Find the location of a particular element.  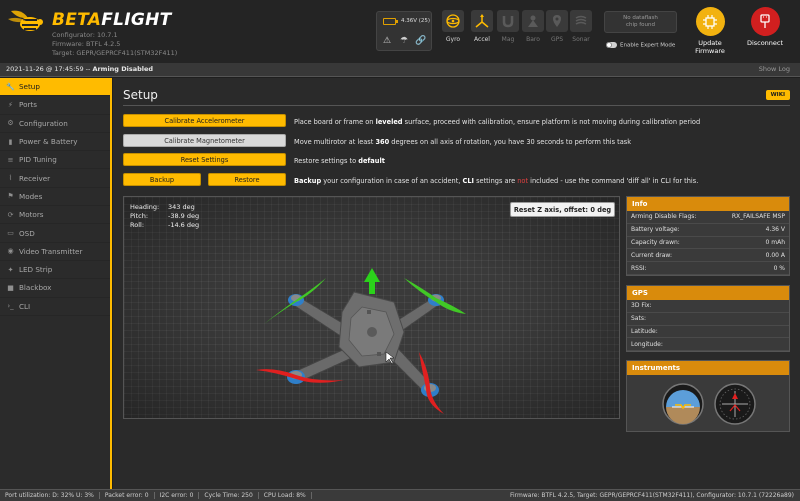

sidebar-item-motors: ⟳ Motors is located at coordinates (55, 215).